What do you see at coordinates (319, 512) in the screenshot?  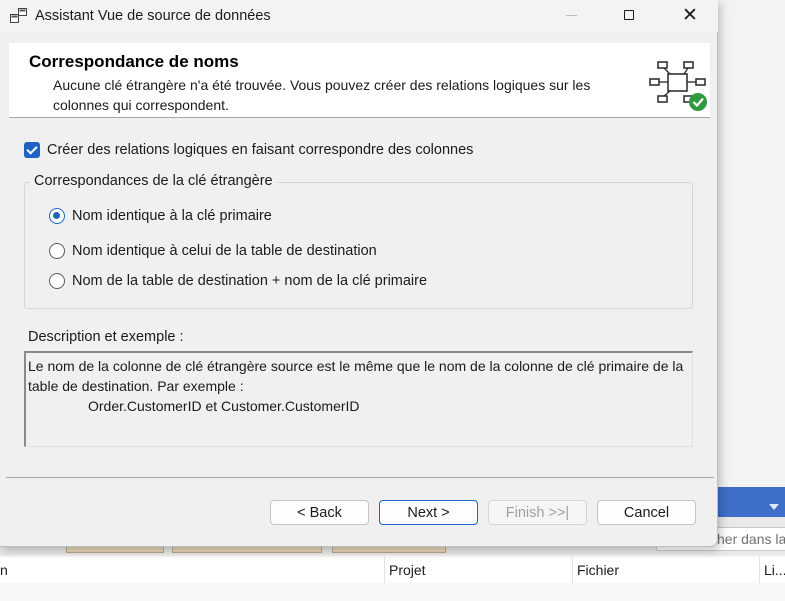 I see `back-button: < Back` at bounding box center [319, 512].